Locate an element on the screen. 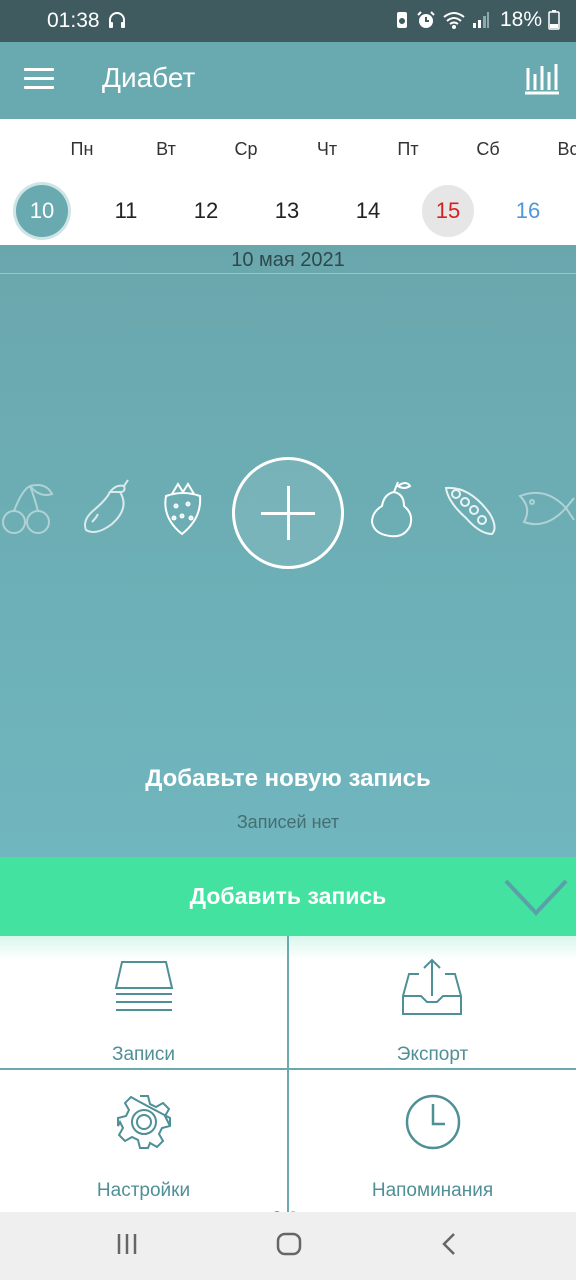 This screenshot has height=1280, width=576. battery-icon is located at coordinates (554, 20).